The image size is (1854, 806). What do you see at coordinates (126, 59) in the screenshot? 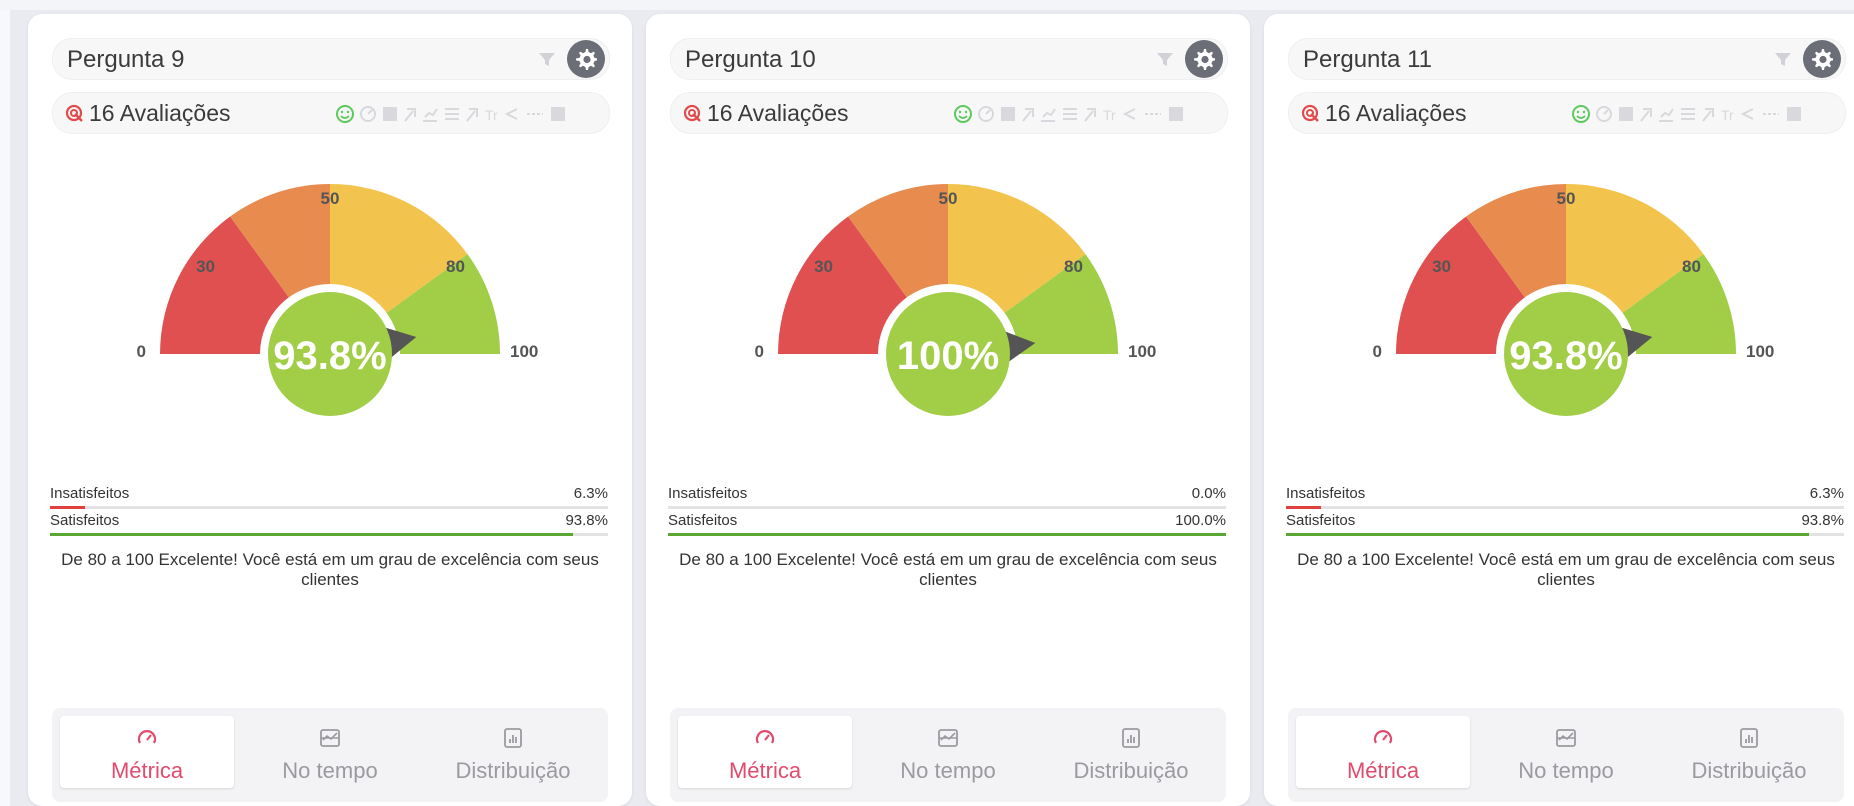
I see `question-title: Pergunta 9` at bounding box center [126, 59].